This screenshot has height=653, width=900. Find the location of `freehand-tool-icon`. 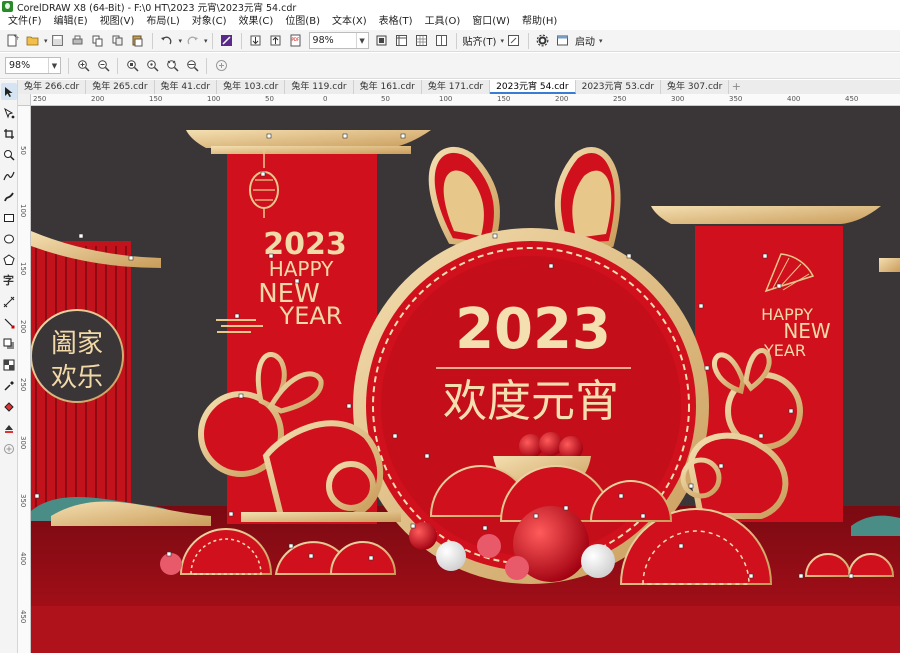

freehand-tool-icon is located at coordinates (9, 175).